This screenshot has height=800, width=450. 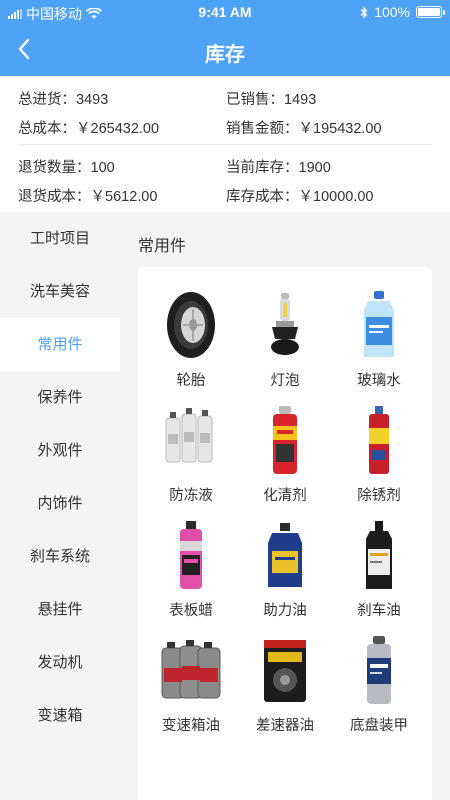 I want to click on sidebar-item-transmission: 变速箱, so click(x=60, y=715).